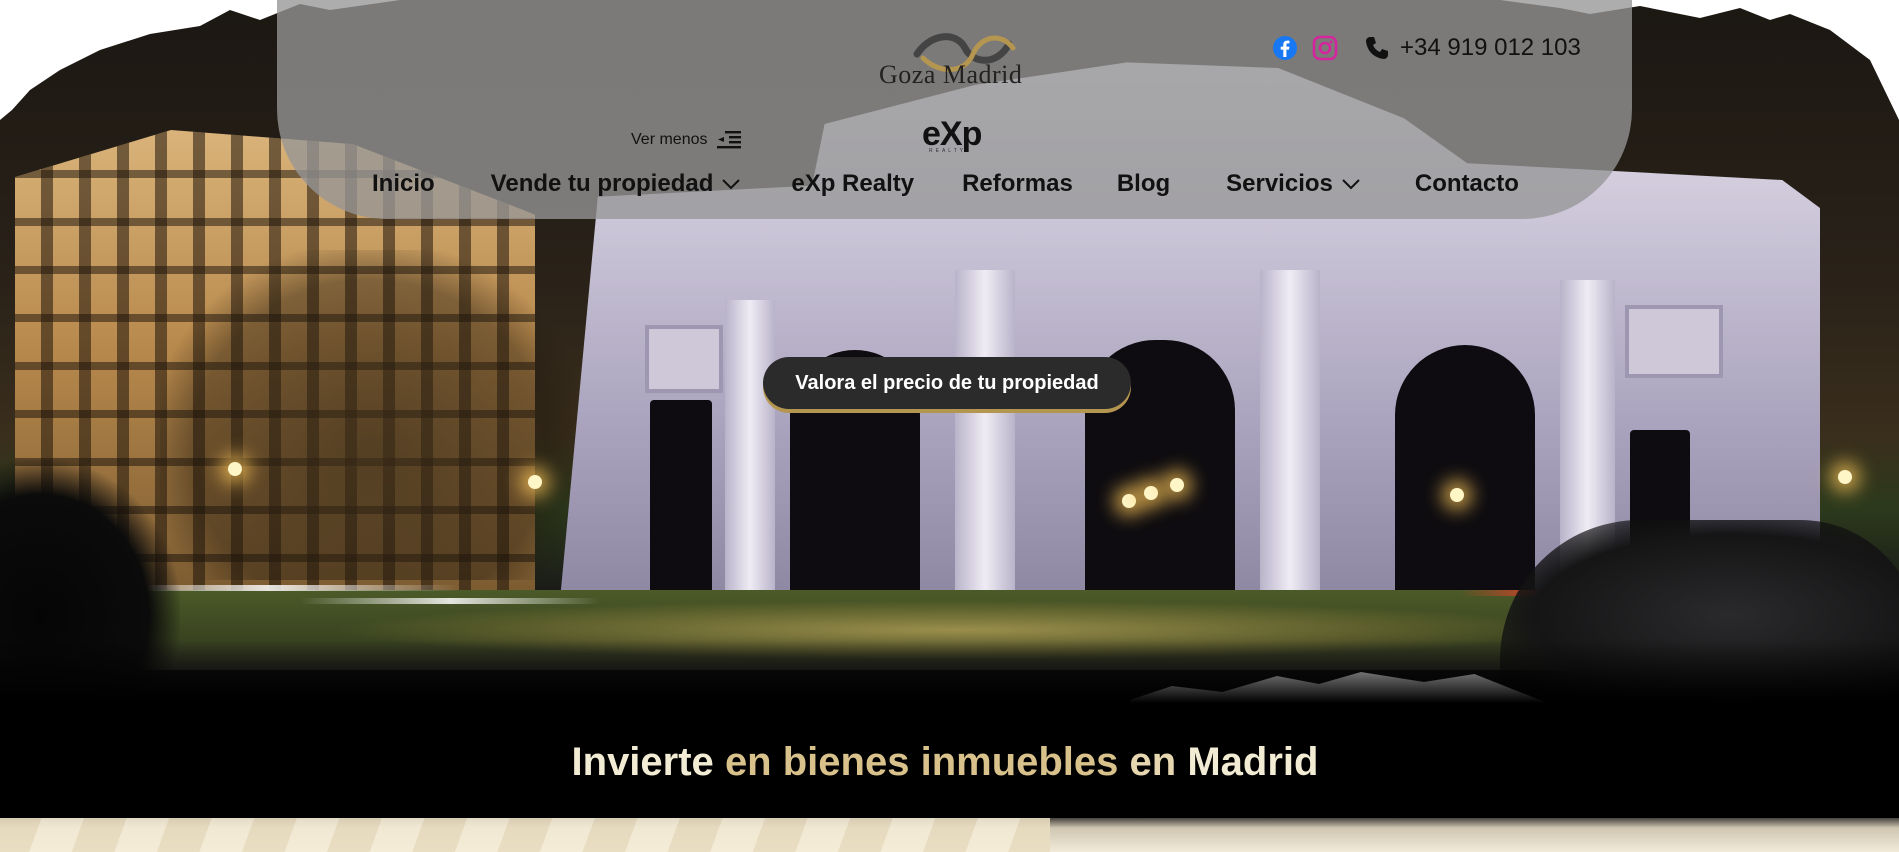 The height and width of the screenshot is (852, 1899). What do you see at coordinates (669, 139) in the screenshot?
I see `toggle-menu-label: Ver menos` at bounding box center [669, 139].